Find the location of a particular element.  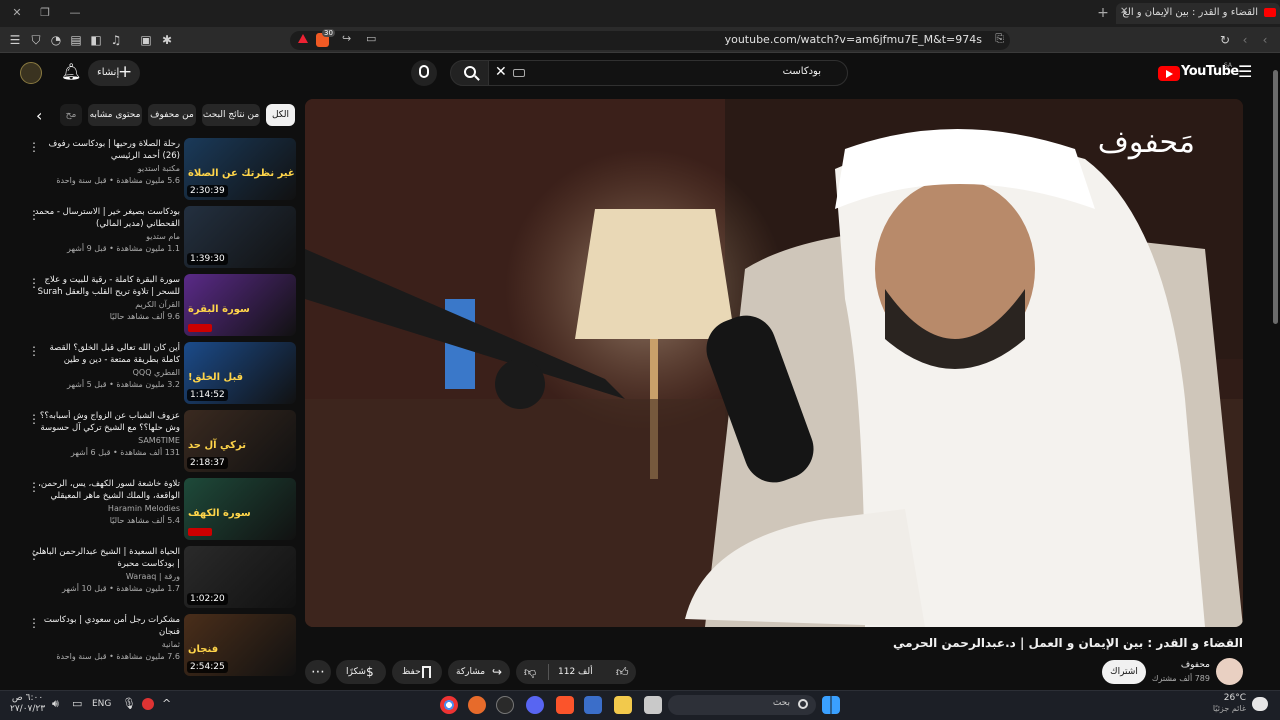

store-icon is located at coordinates (593, 705).